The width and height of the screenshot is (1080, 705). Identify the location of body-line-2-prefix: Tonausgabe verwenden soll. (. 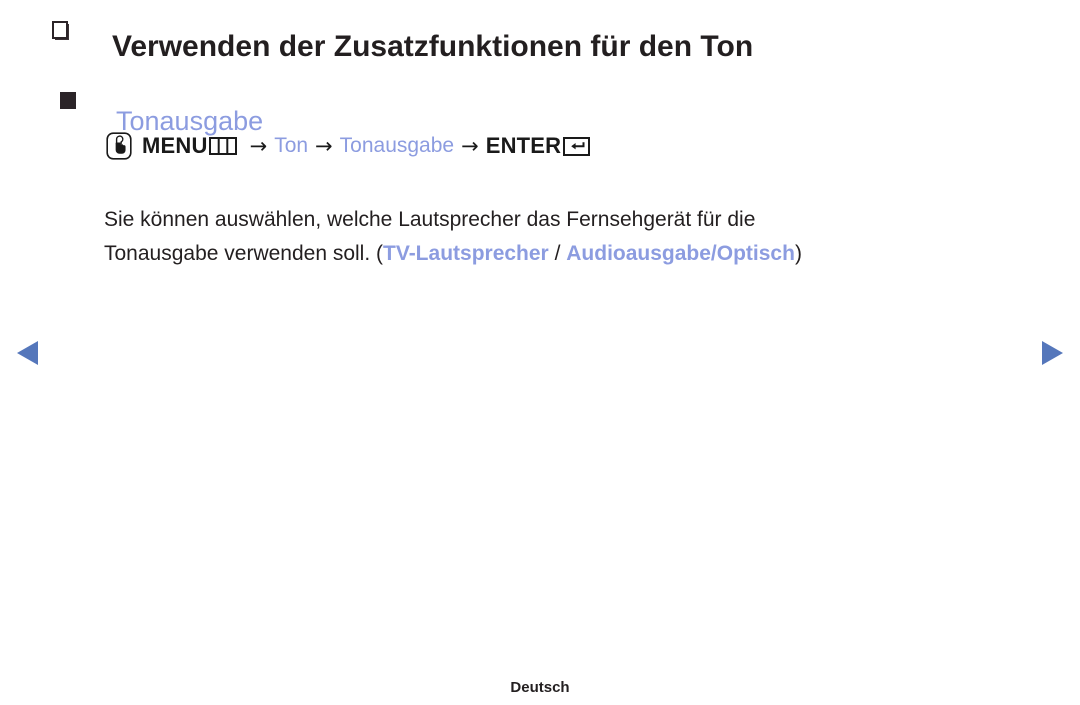
(244, 253).